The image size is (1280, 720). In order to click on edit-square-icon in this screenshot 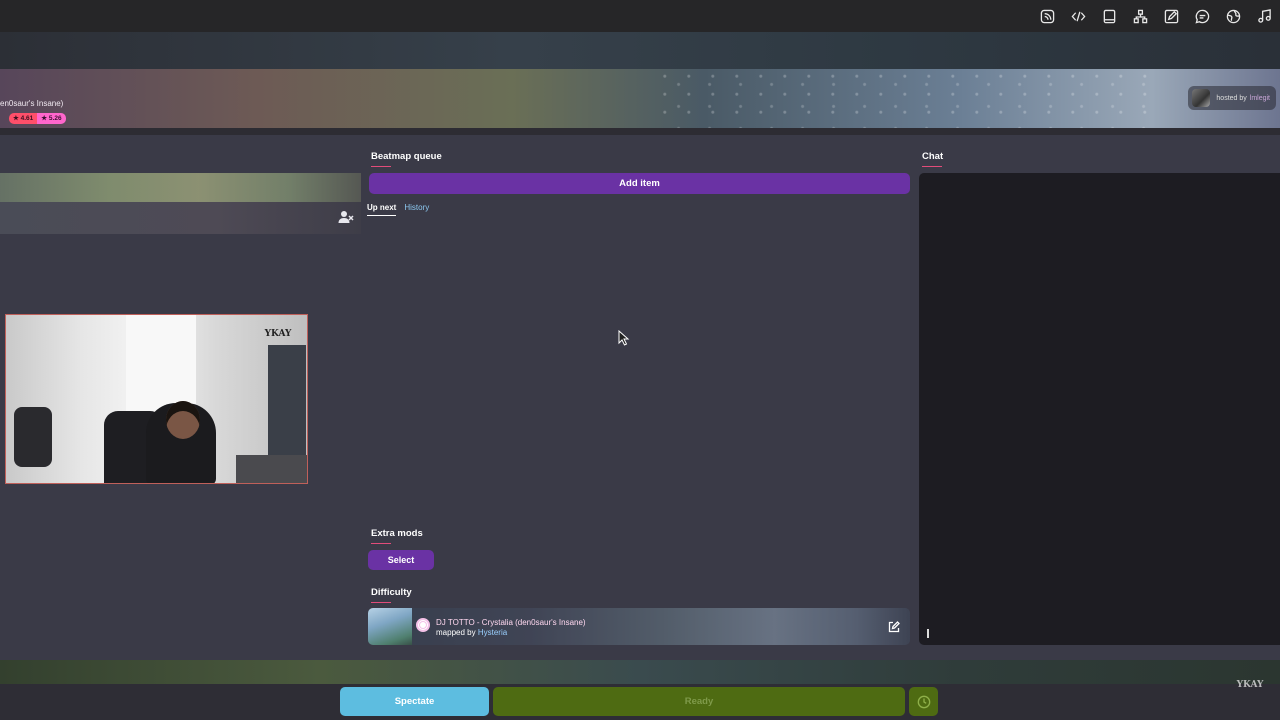, I will do `click(1171, 16)`.